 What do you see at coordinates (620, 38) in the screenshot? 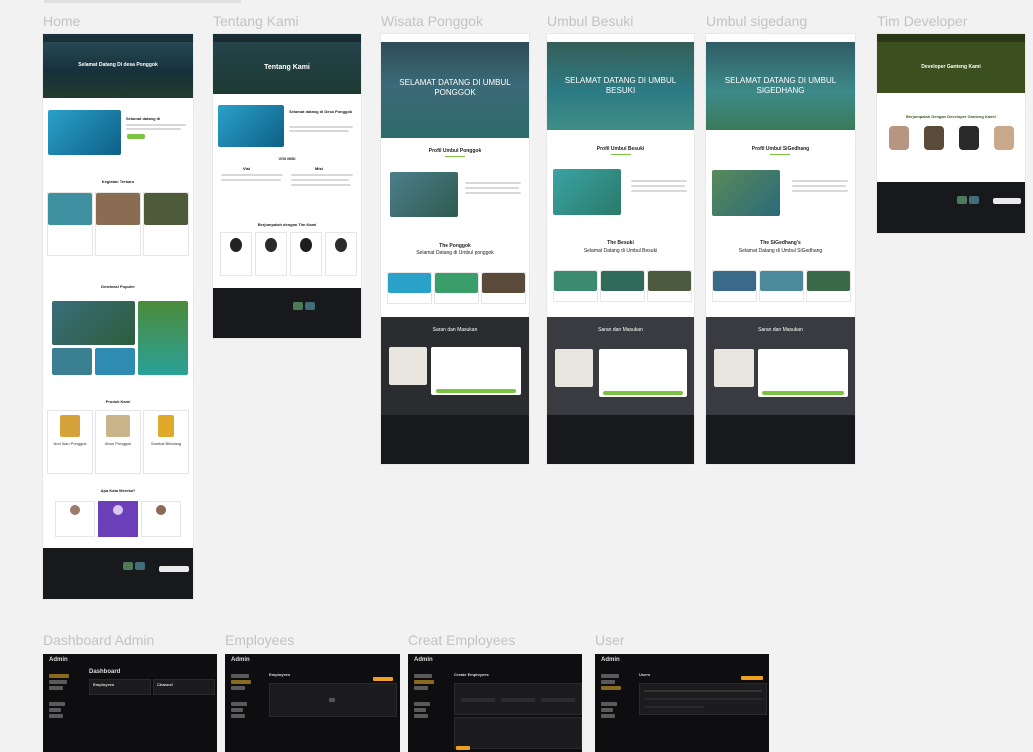
I see `besuki-navbar` at bounding box center [620, 38].